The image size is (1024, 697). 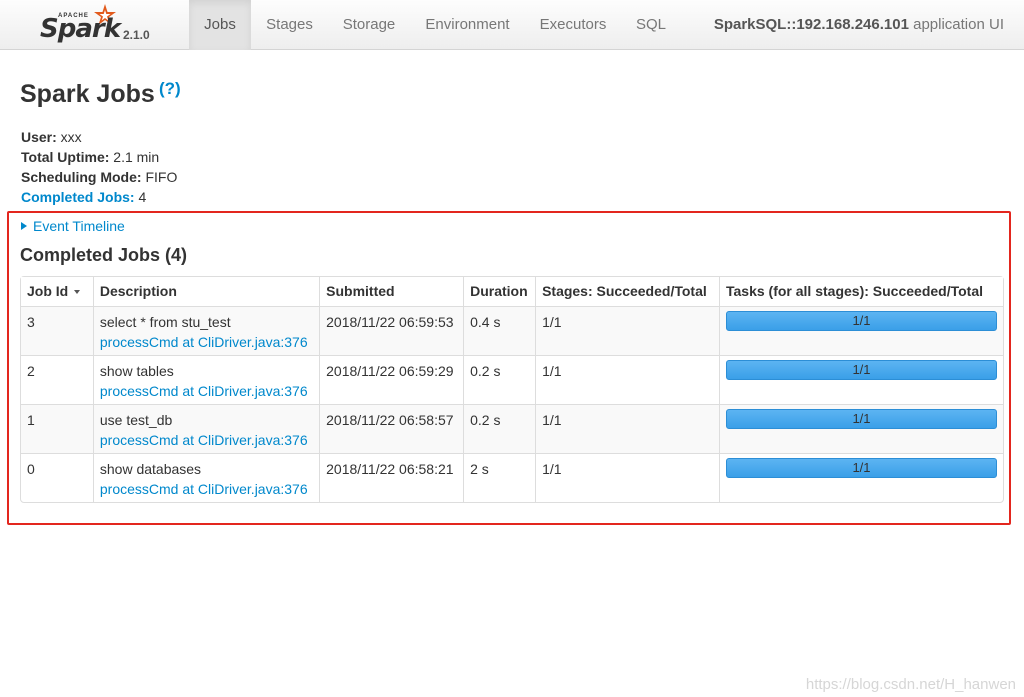 What do you see at coordinates (391, 428) in the screenshot?
I see `submitted-cell: 2018/11/22 06:58:57` at bounding box center [391, 428].